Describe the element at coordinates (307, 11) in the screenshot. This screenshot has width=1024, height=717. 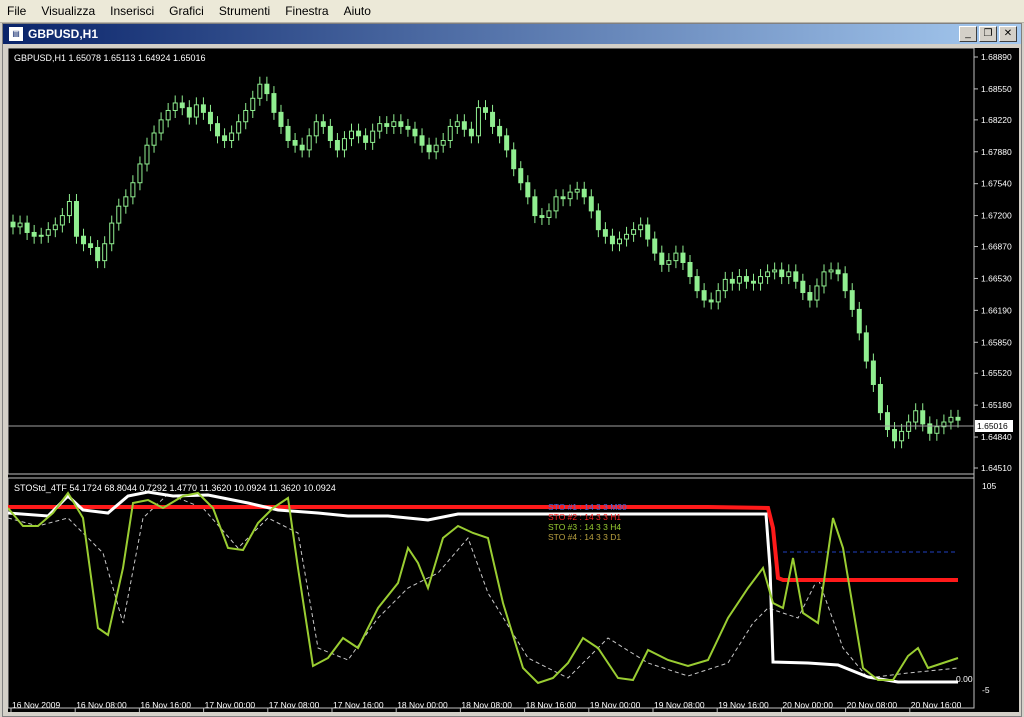
I see `menu-window: Finestra` at that location.